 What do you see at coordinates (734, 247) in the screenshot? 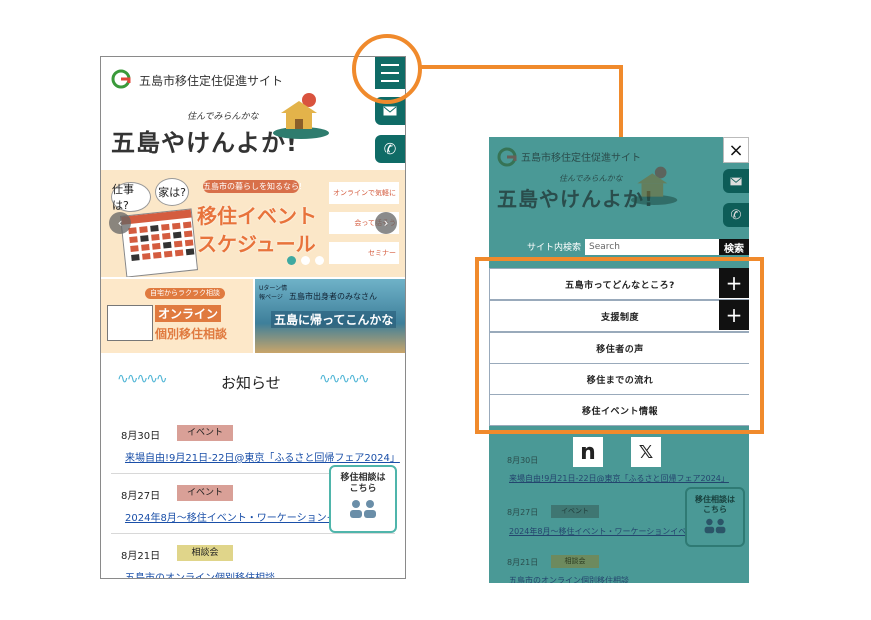
I see `site-search-button: 検索` at bounding box center [734, 247].